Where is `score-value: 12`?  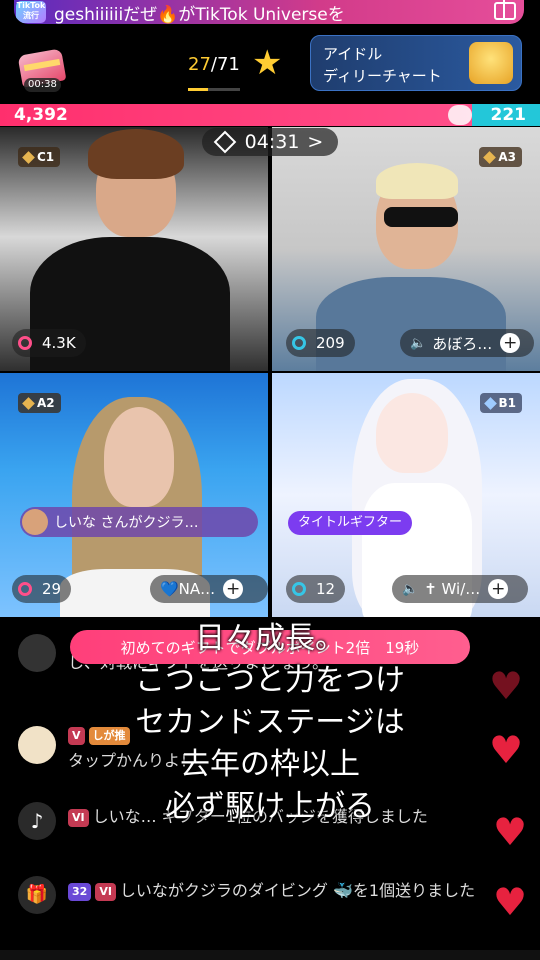 score-value: 12 is located at coordinates (326, 589).